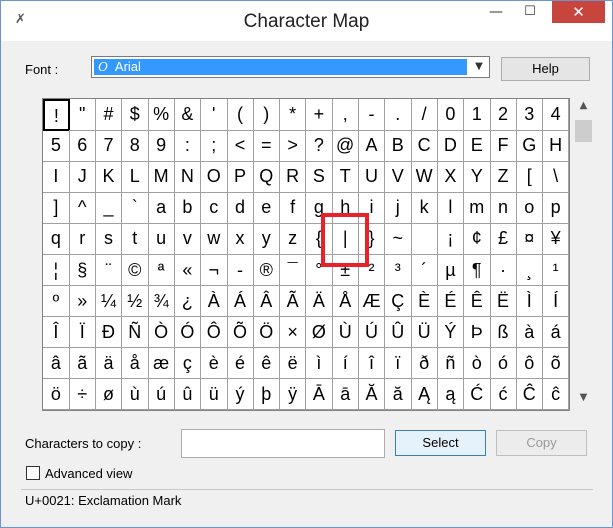 The width and height of the screenshot is (613, 528). What do you see at coordinates (477, 146) in the screenshot?
I see `char-cell: E` at bounding box center [477, 146].